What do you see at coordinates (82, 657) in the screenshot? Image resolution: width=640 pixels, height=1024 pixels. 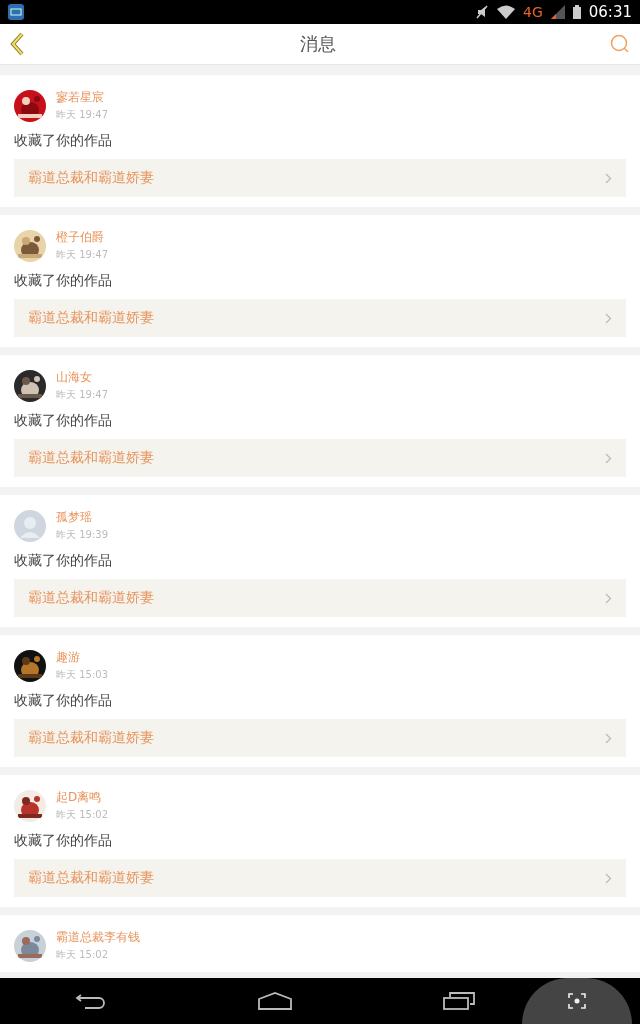 I see `user-name: 趣游` at bounding box center [82, 657].